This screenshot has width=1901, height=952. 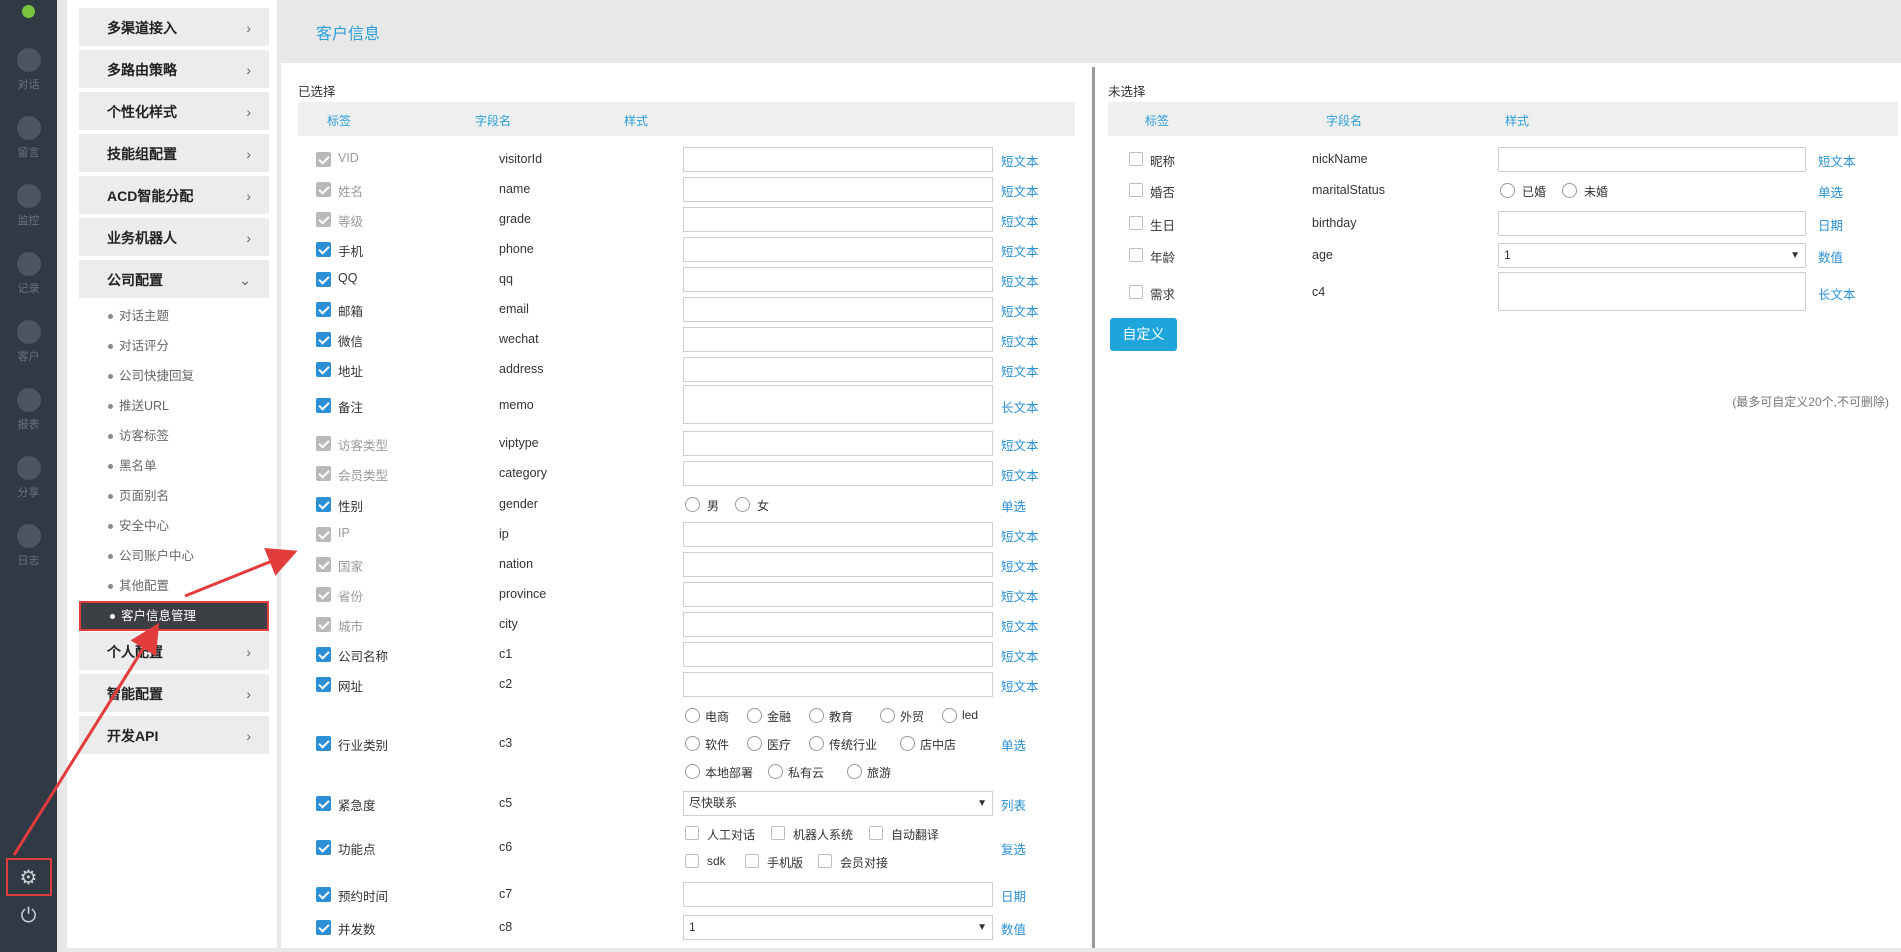 What do you see at coordinates (174, 112) in the screenshot?
I see `menu-group: 个性化样式 ›` at bounding box center [174, 112].